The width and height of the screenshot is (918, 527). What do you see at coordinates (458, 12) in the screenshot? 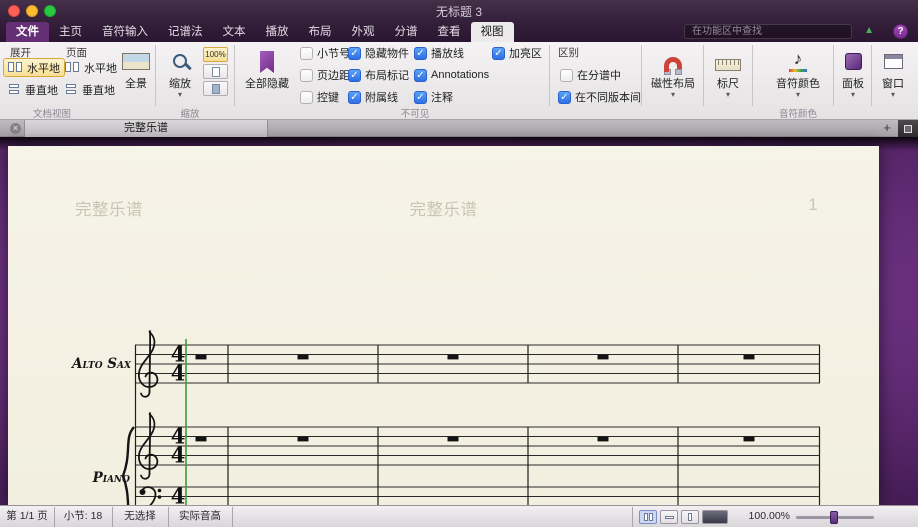
I see `window-title: 无标题 3` at bounding box center [458, 12].